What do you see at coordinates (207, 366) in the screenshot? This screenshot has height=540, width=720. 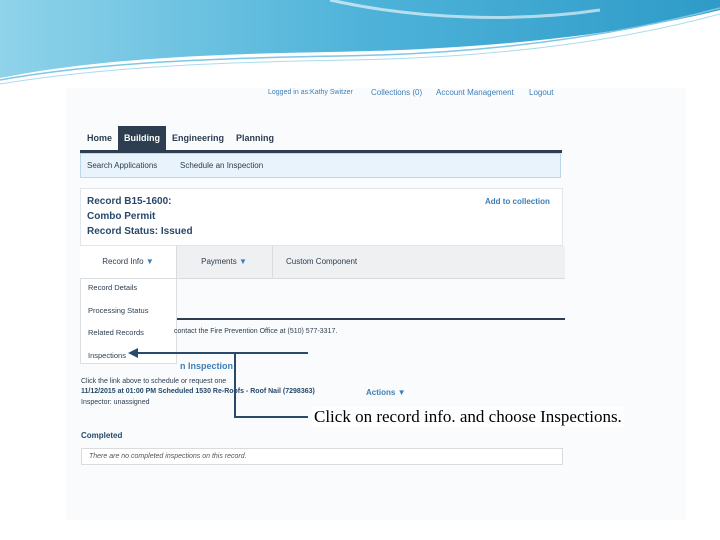 I see `inspection-section-heading: n Inspection` at bounding box center [207, 366].